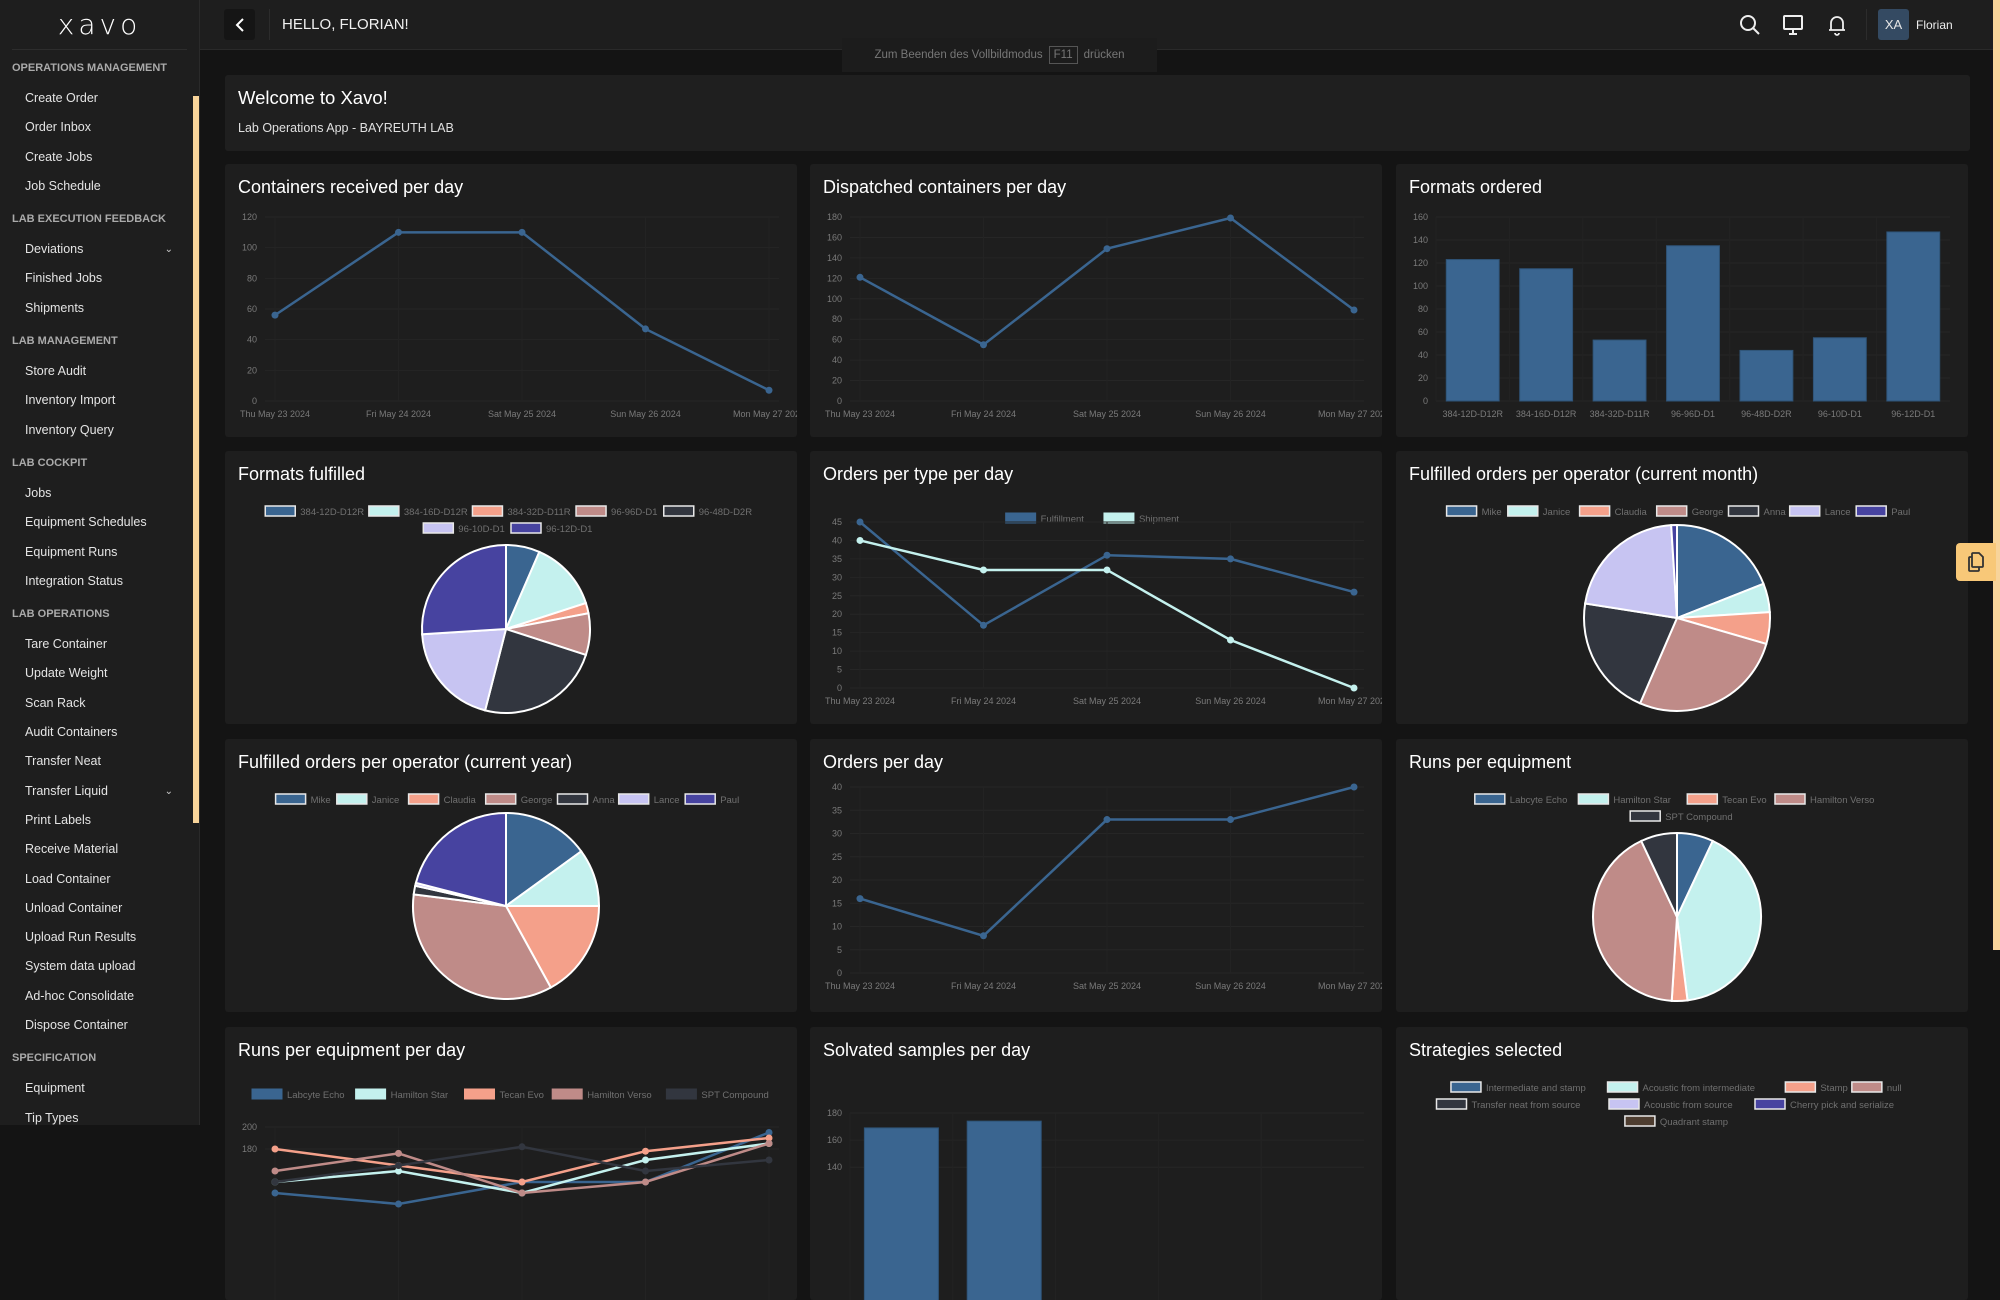 This screenshot has width=2000, height=1300. What do you see at coordinates (99, 703) in the screenshot?
I see `sidebar-item-scan-rack: Scan Rack` at bounding box center [99, 703].